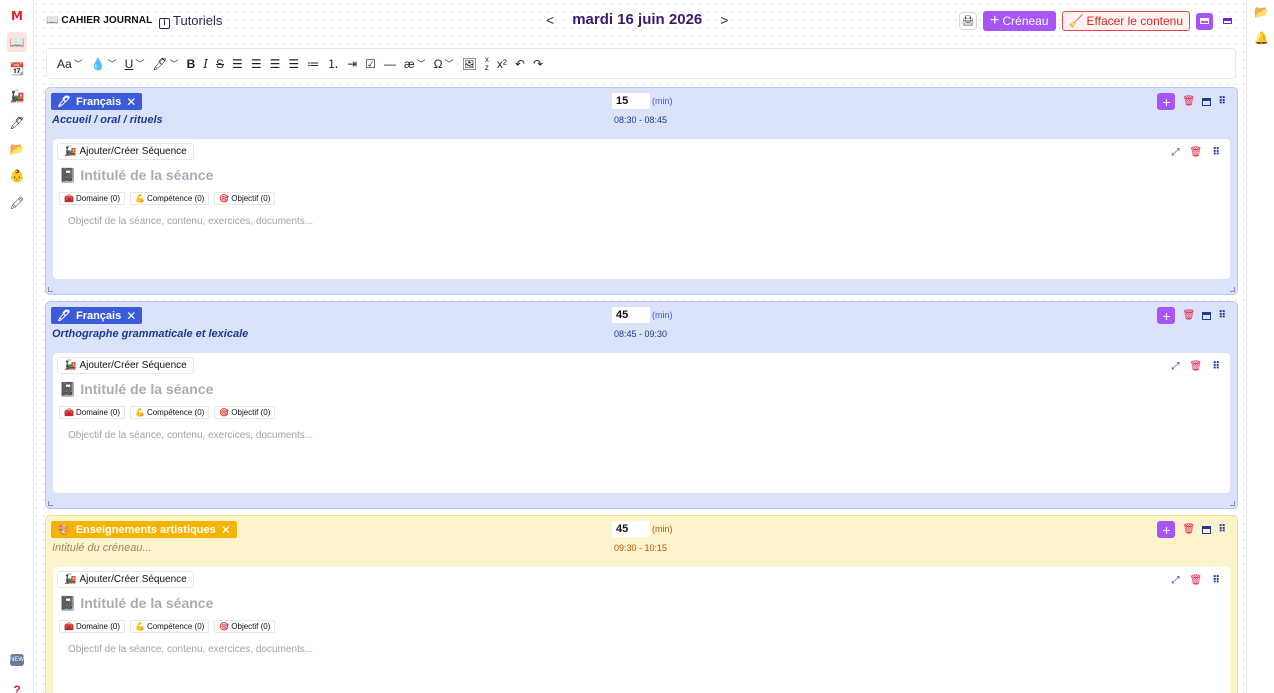 The image size is (1274, 693). What do you see at coordinates (150, 334) in the screenshot?
I see `slot-subtitle: Orthographe grammaticale et lexicale` at bounding box center [150, 334].